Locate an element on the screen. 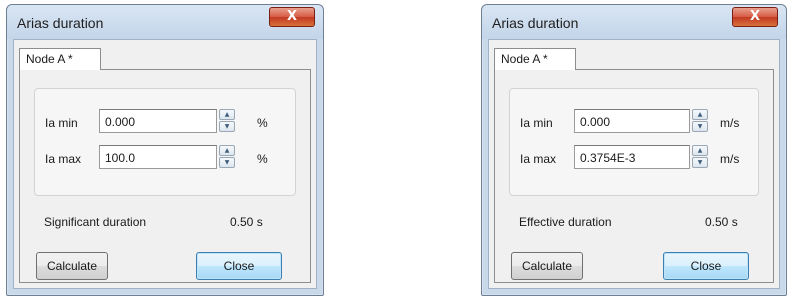 This screenshot has width=789, height=299. ia-max-input: 100.0 is located at coordinates (158, 157).